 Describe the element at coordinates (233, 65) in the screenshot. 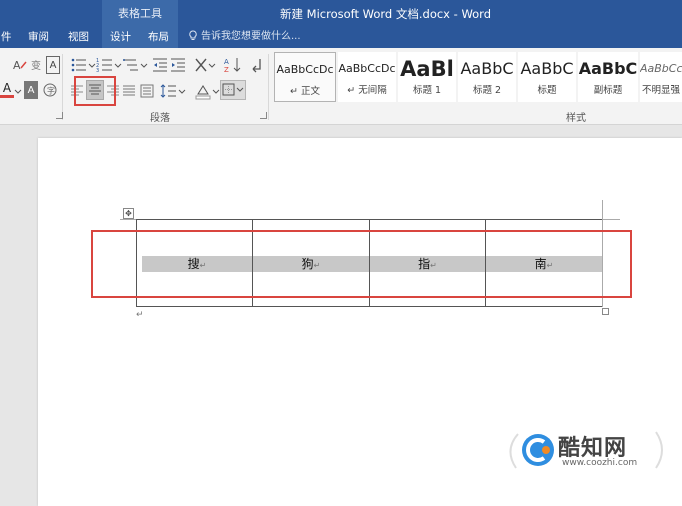

I see `sort-icon: AZ` at that location.